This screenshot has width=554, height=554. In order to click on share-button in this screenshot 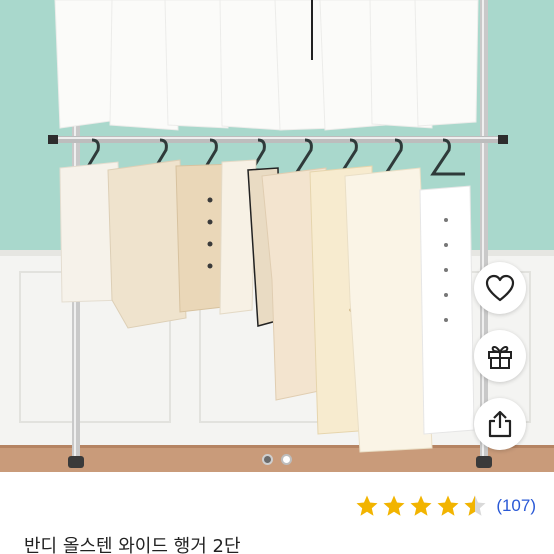, I will do `click(500, 424)`.